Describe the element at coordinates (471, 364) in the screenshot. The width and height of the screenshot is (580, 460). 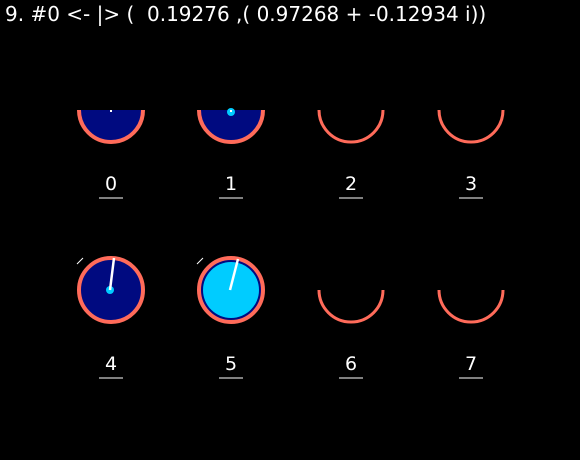
I see `qubit-index-label: 7` at that location.